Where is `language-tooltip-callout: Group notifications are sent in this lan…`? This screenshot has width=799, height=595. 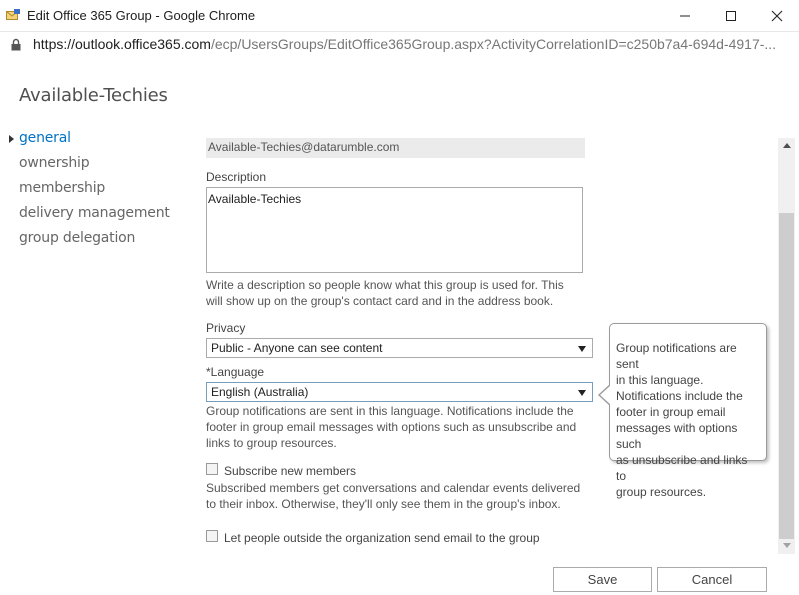
language-tooltip-callout: Group notifications are sent in this lan… is located at coordinates (688, 411).